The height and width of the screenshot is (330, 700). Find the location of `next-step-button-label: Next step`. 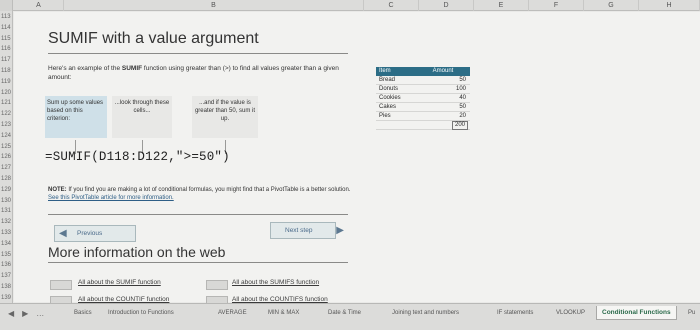

next-step-button-label: Next step is located at coordinates (299, 230).